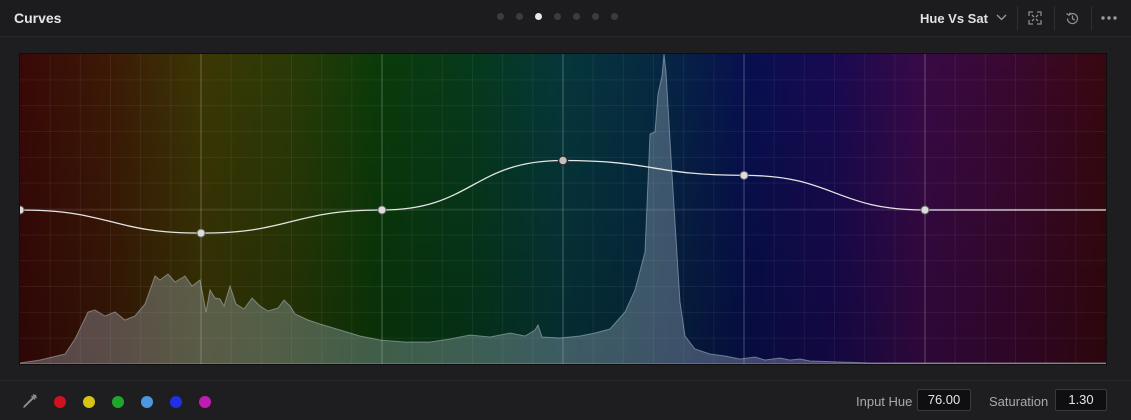 The height and width of the screenshot is (420, 1131). What do you see at coordinates (1035, 18) in the screenshot?
I see `expand-icon` at bounding box center [1035, 18].